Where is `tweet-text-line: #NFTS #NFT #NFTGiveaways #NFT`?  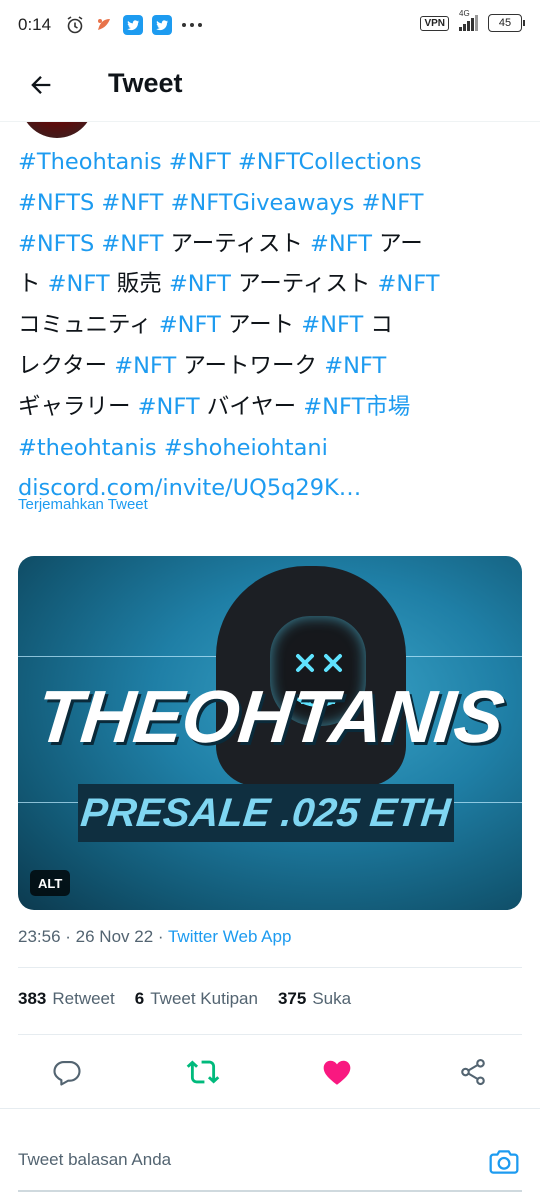 tweet-text-line: #NFTS #NFT #NFTGiveaways #NFT is located at coordinates (263, 203).